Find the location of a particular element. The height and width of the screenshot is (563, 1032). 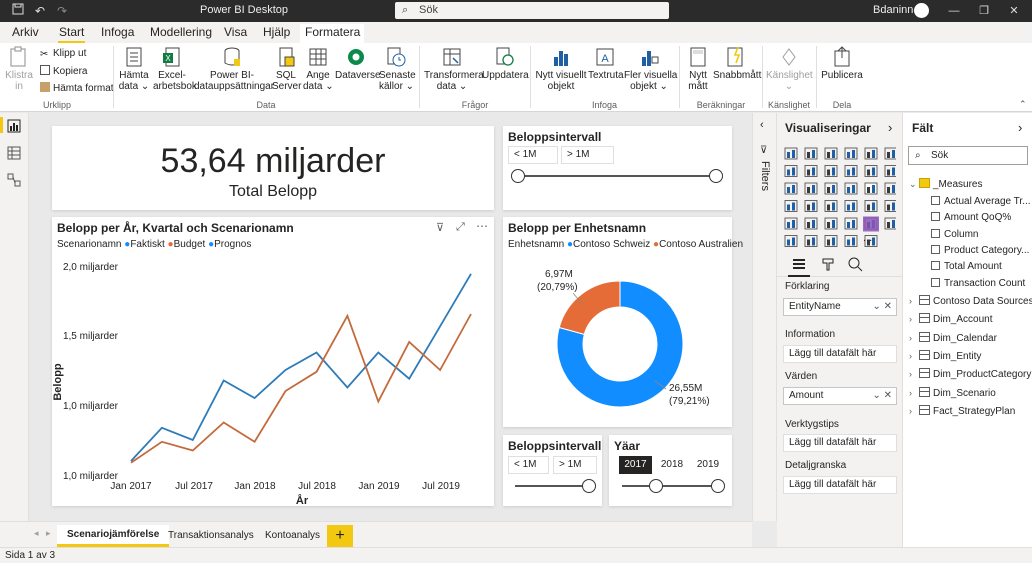

minimize-icon: — is located at coordinates (954, 11).